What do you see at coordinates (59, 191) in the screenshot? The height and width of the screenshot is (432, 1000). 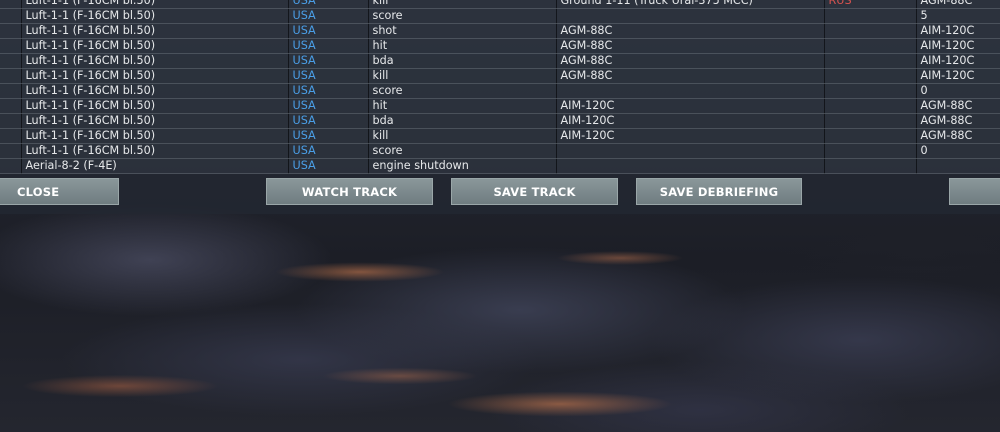 I see `close-button: CLOSE` at bounding box center [59, 191].